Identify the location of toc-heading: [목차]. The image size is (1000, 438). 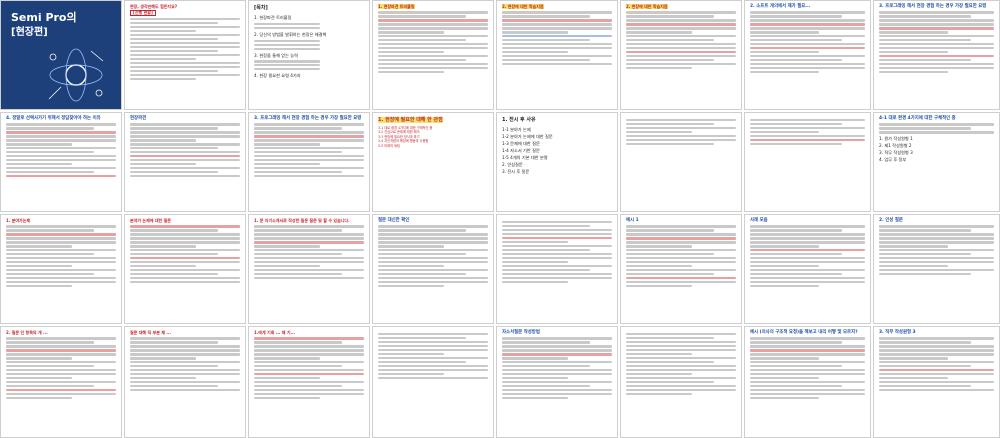
(261, 8).